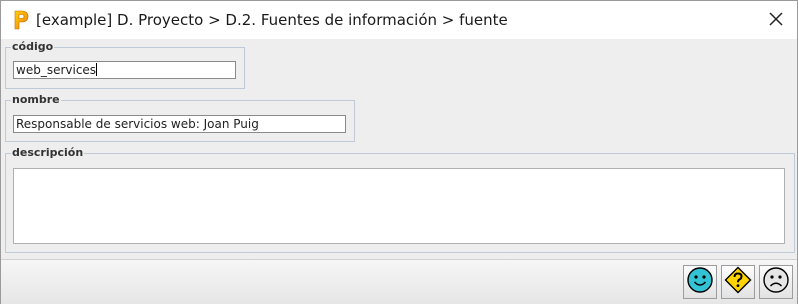  I want to click on close-button, so click(776, 20).